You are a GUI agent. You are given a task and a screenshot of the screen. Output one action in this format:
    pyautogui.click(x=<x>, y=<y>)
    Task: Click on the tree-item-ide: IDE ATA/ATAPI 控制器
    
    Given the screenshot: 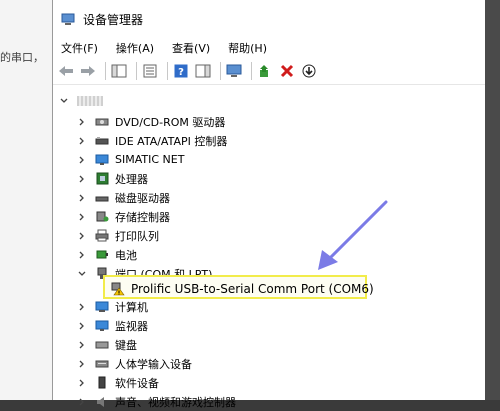 What is the action you would take?
    pyautogui.click(x=152, y=140)
    